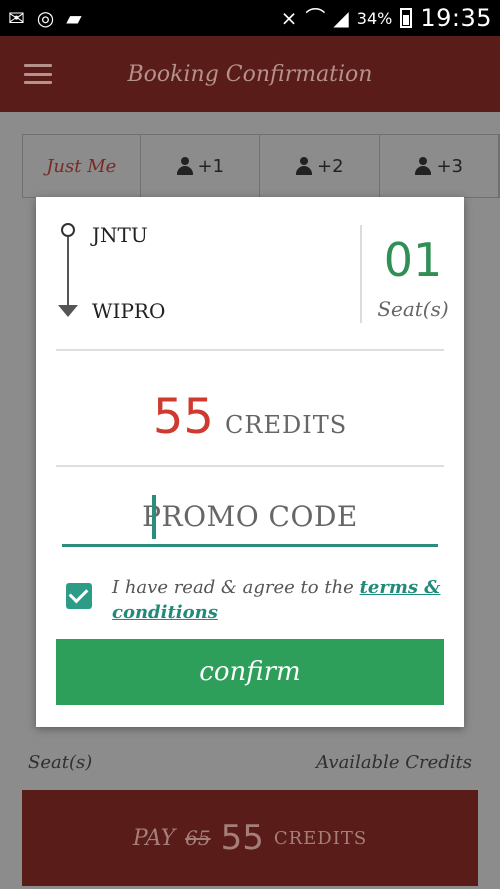 The image size is (500, 889). Describe the element at coordinates (394, 762) in the screenshot. I see `background-available-credits-label: Available Credits` at that location.